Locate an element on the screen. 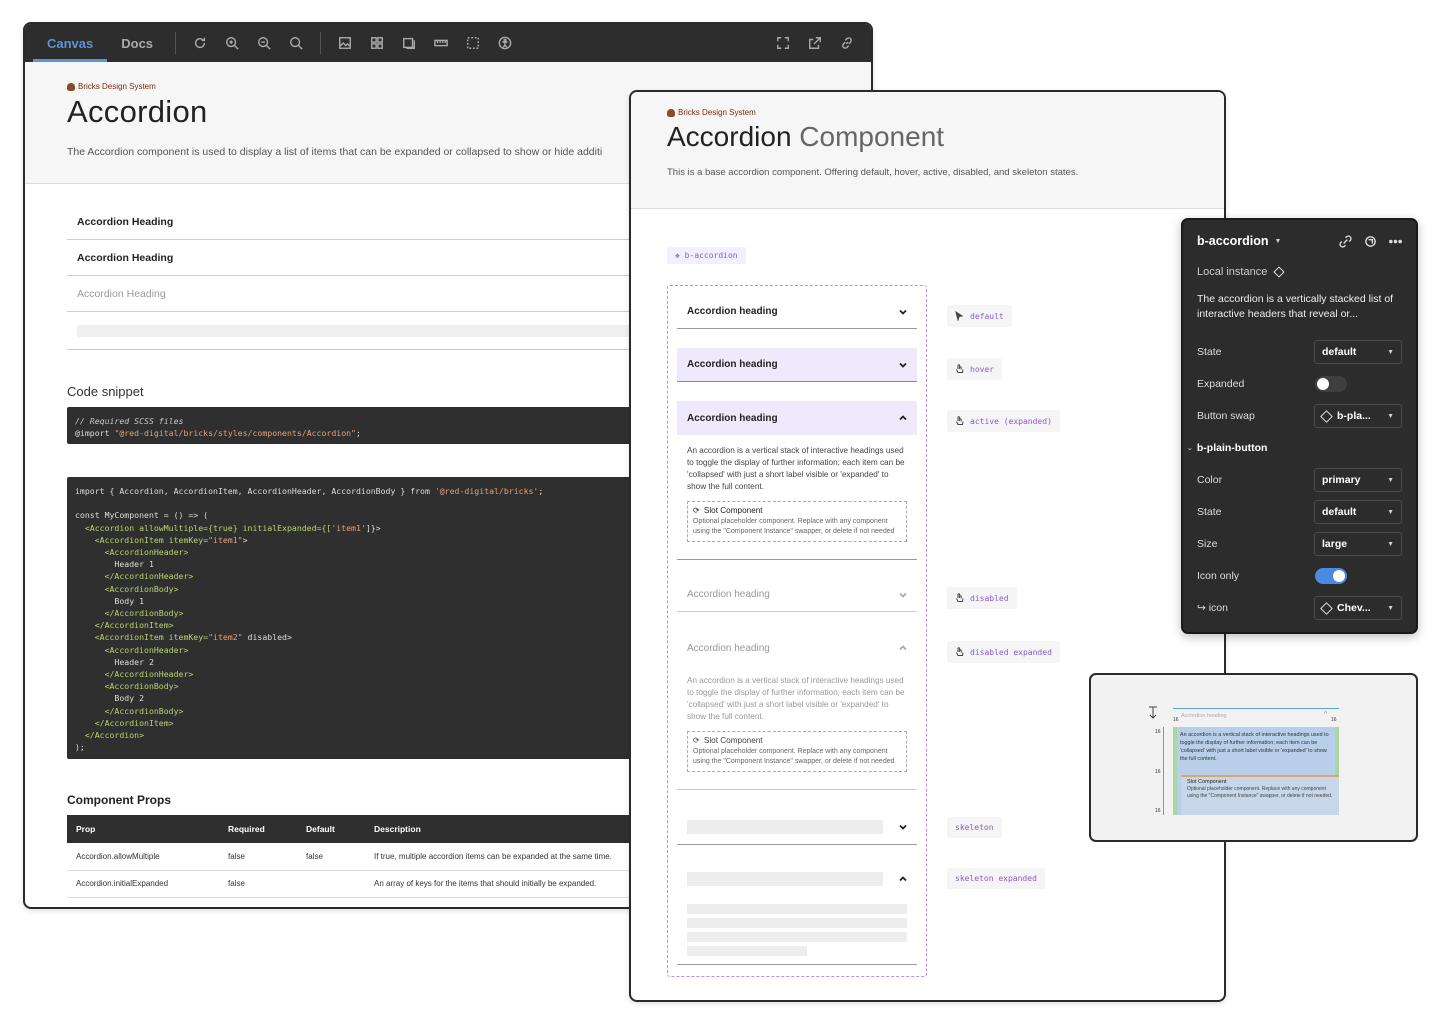 The width and height of the screenshot is (1440, 1024). state-text: disabled expanded is located at coordinates (1011, 652).